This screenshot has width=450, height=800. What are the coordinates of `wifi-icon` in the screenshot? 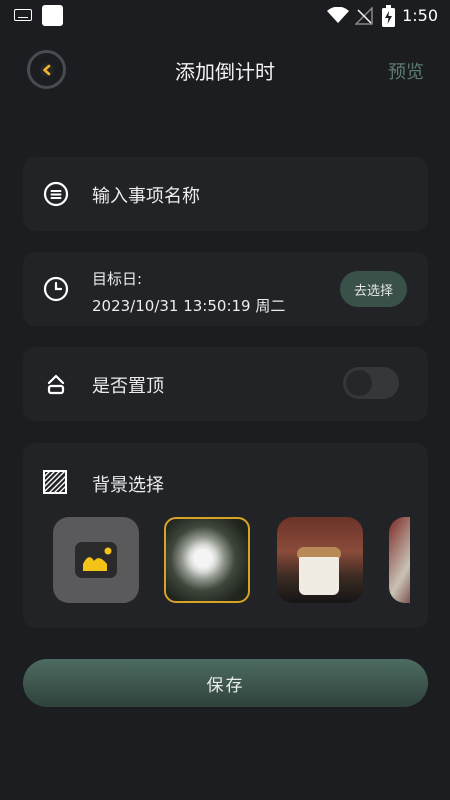 It's located at (338, 15).